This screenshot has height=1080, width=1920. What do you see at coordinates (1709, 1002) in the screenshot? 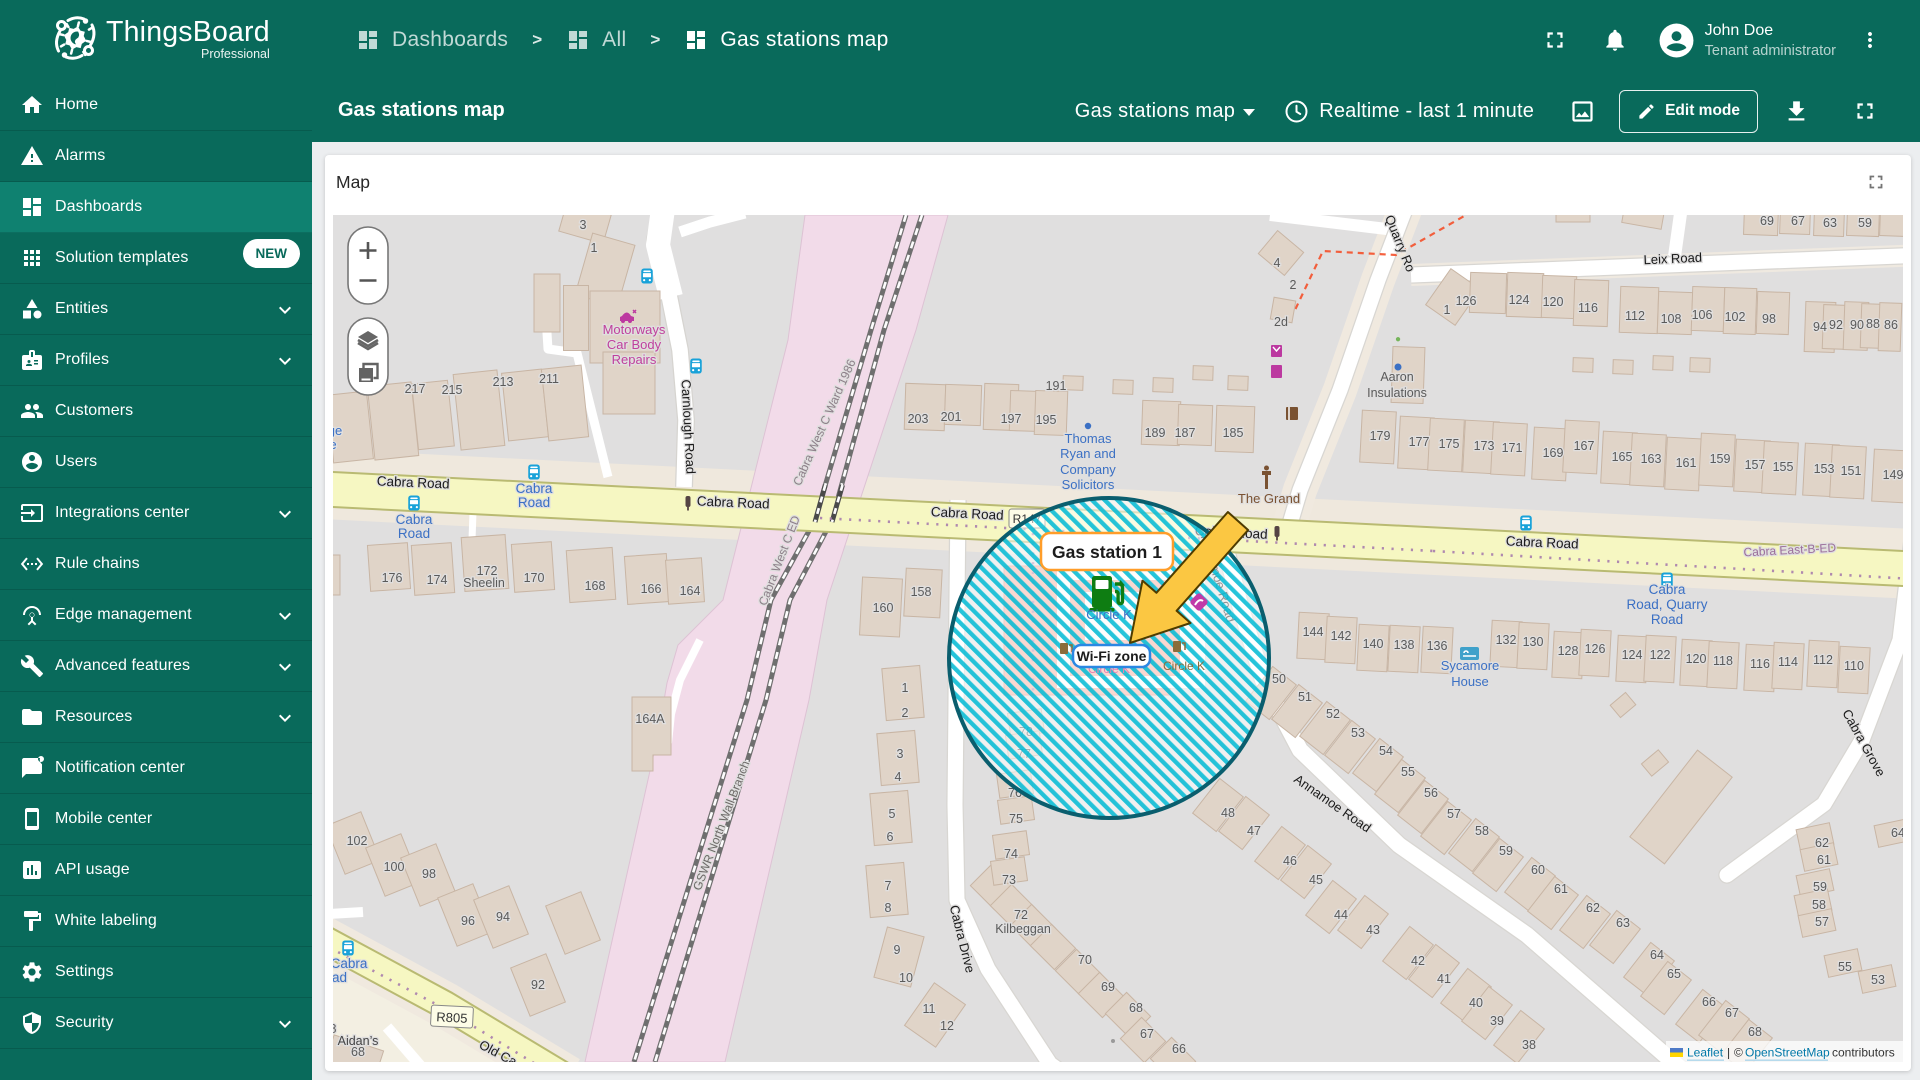
I see `svg-text: 66` at bounding box center [1709, 1002].